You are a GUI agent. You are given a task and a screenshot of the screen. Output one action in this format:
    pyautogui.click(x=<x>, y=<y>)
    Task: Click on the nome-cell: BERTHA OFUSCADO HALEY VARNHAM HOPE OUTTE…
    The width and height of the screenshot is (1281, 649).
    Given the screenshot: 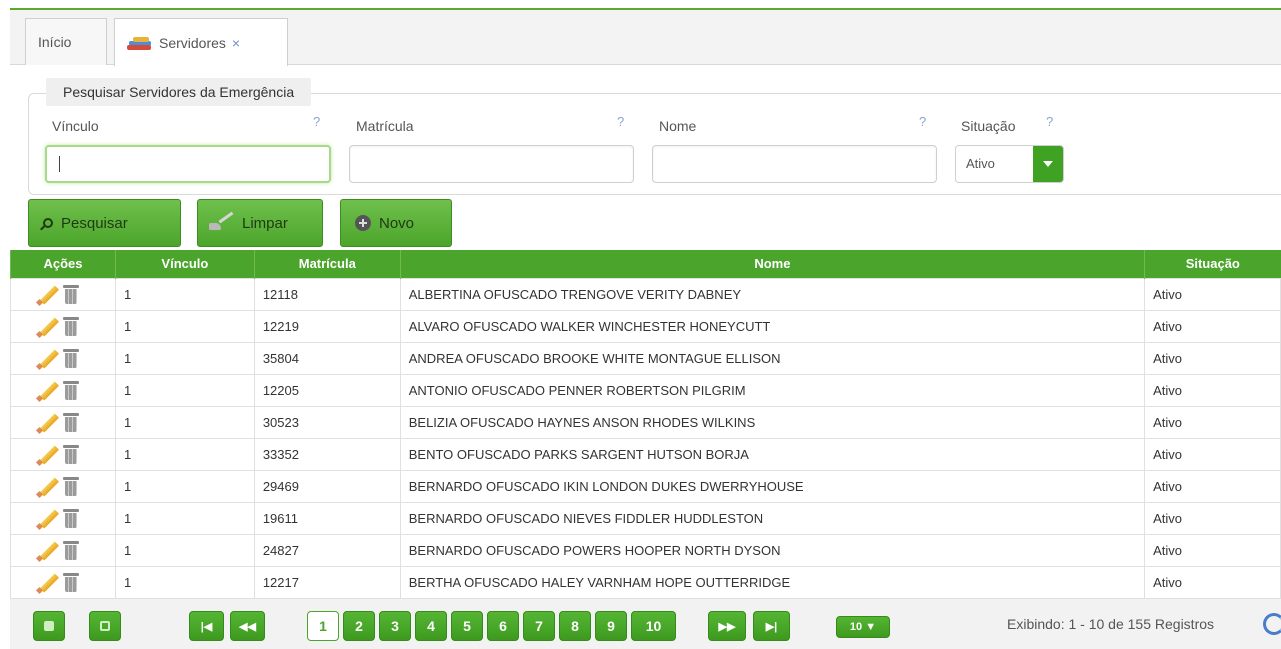 What is the action you would take?
    pyautogui.click(x=772, y=582)
    